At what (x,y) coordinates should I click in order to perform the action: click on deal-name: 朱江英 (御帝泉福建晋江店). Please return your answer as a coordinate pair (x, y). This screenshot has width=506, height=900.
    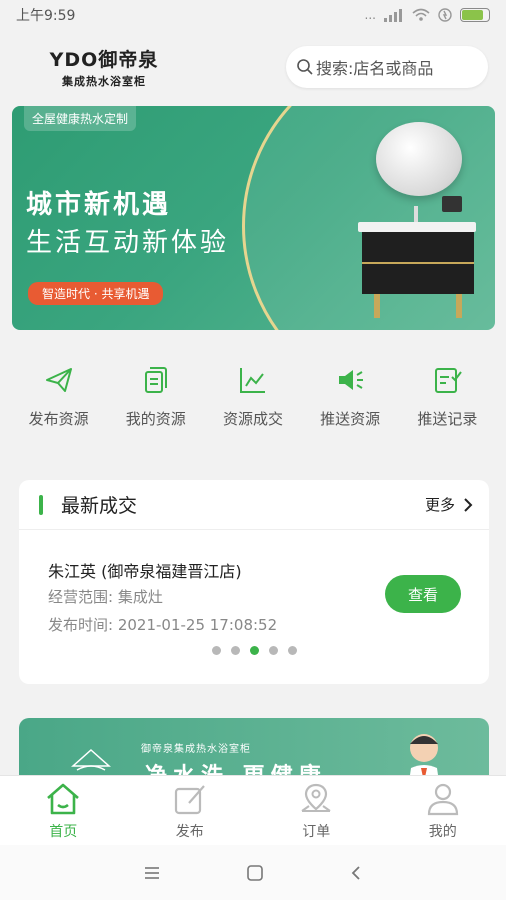
    Looking at the image, I should click on (145, 571).